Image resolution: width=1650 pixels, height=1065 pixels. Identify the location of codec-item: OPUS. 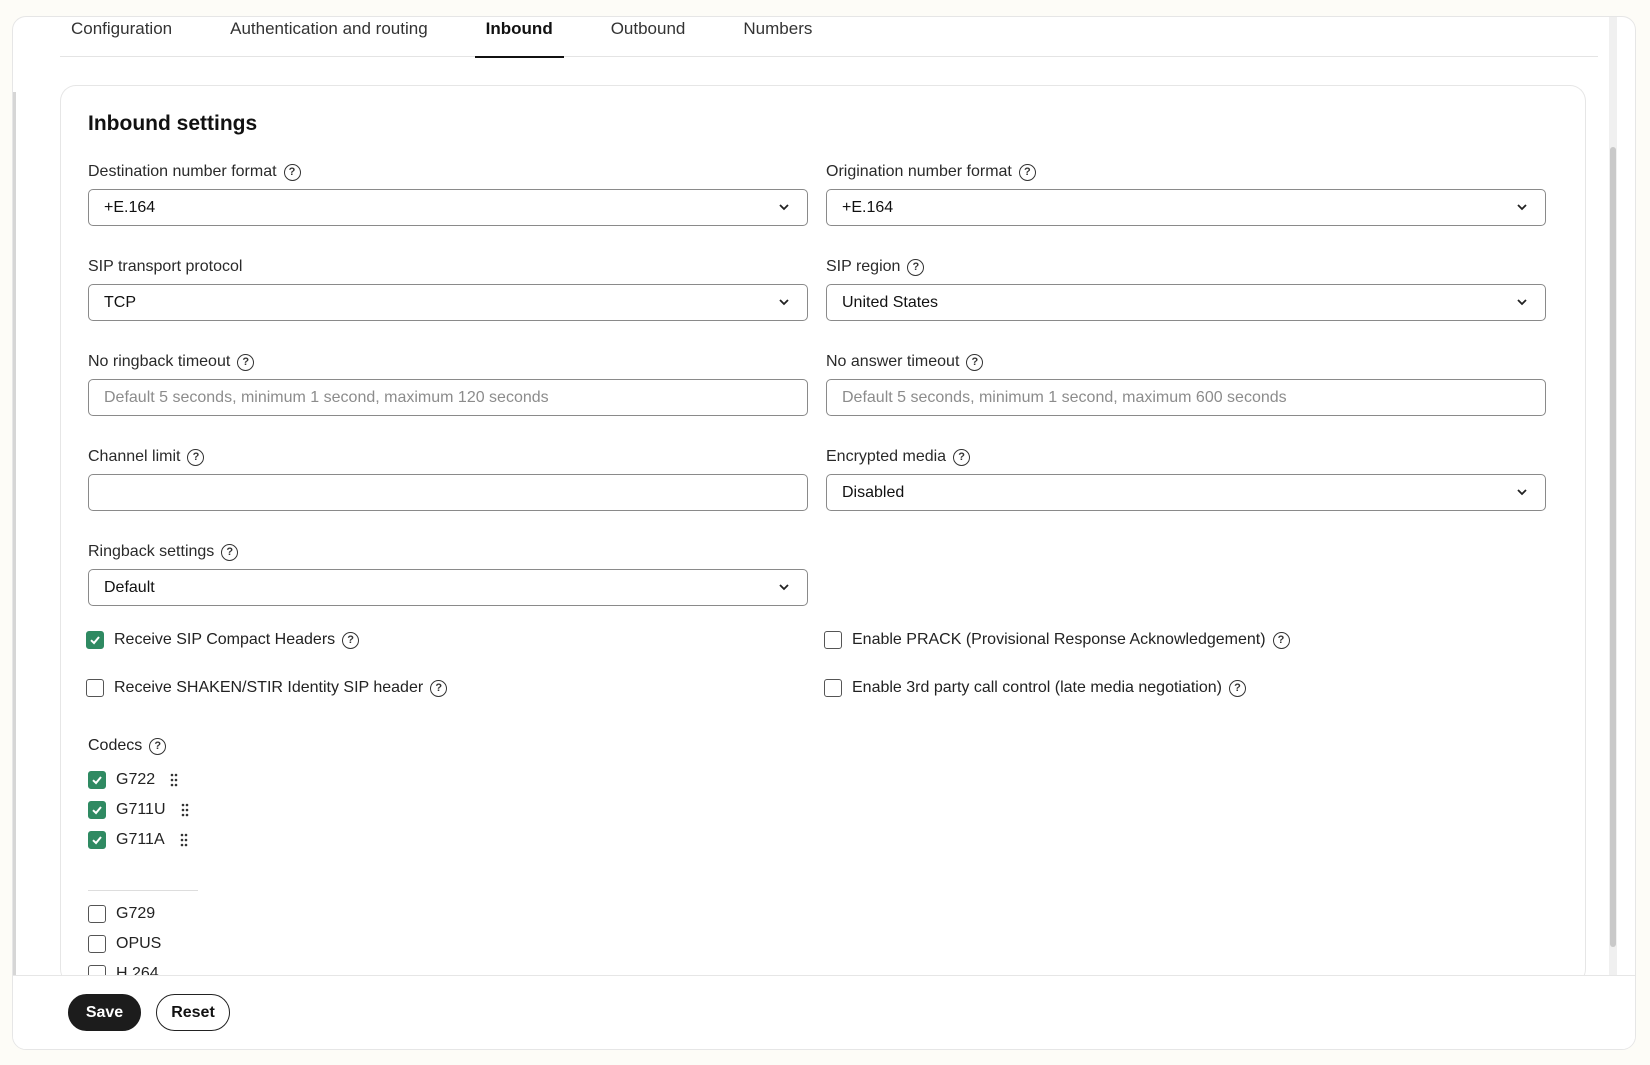
(124, 944).